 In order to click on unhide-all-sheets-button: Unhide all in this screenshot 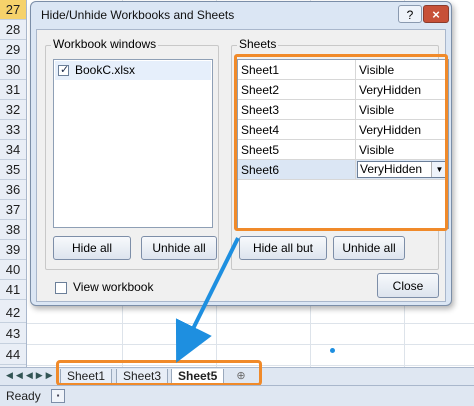, I will do `click(369, 248)`.